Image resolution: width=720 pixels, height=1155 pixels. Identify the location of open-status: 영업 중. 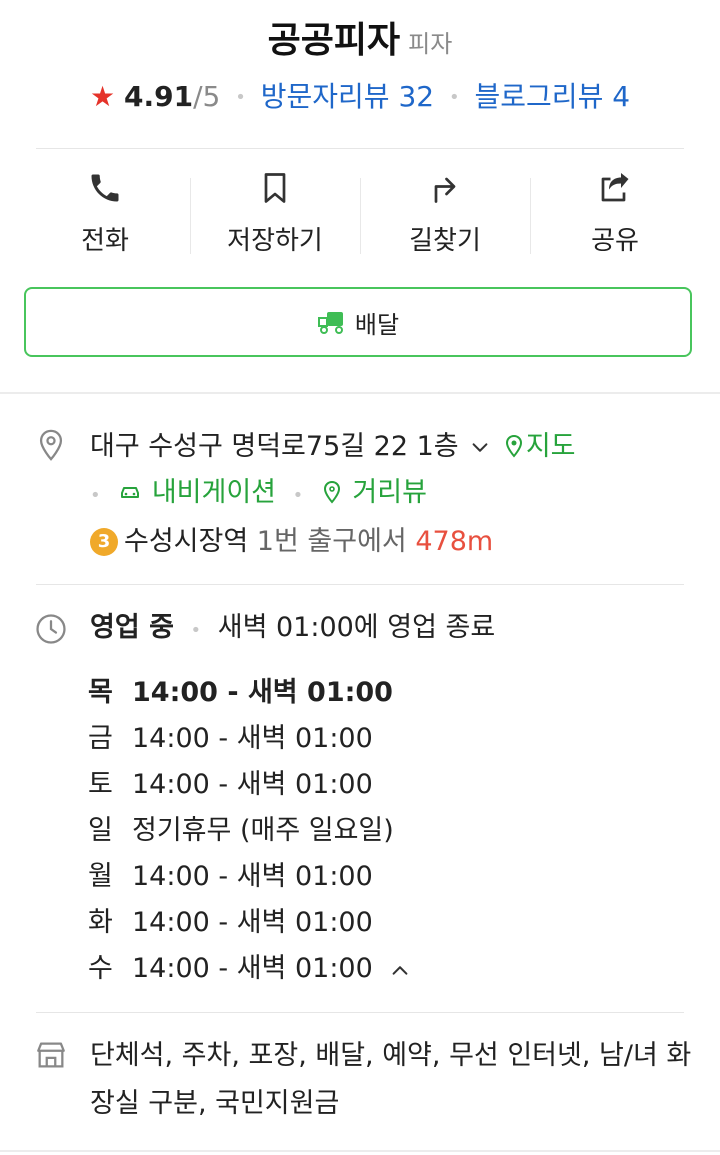
(132, 627).